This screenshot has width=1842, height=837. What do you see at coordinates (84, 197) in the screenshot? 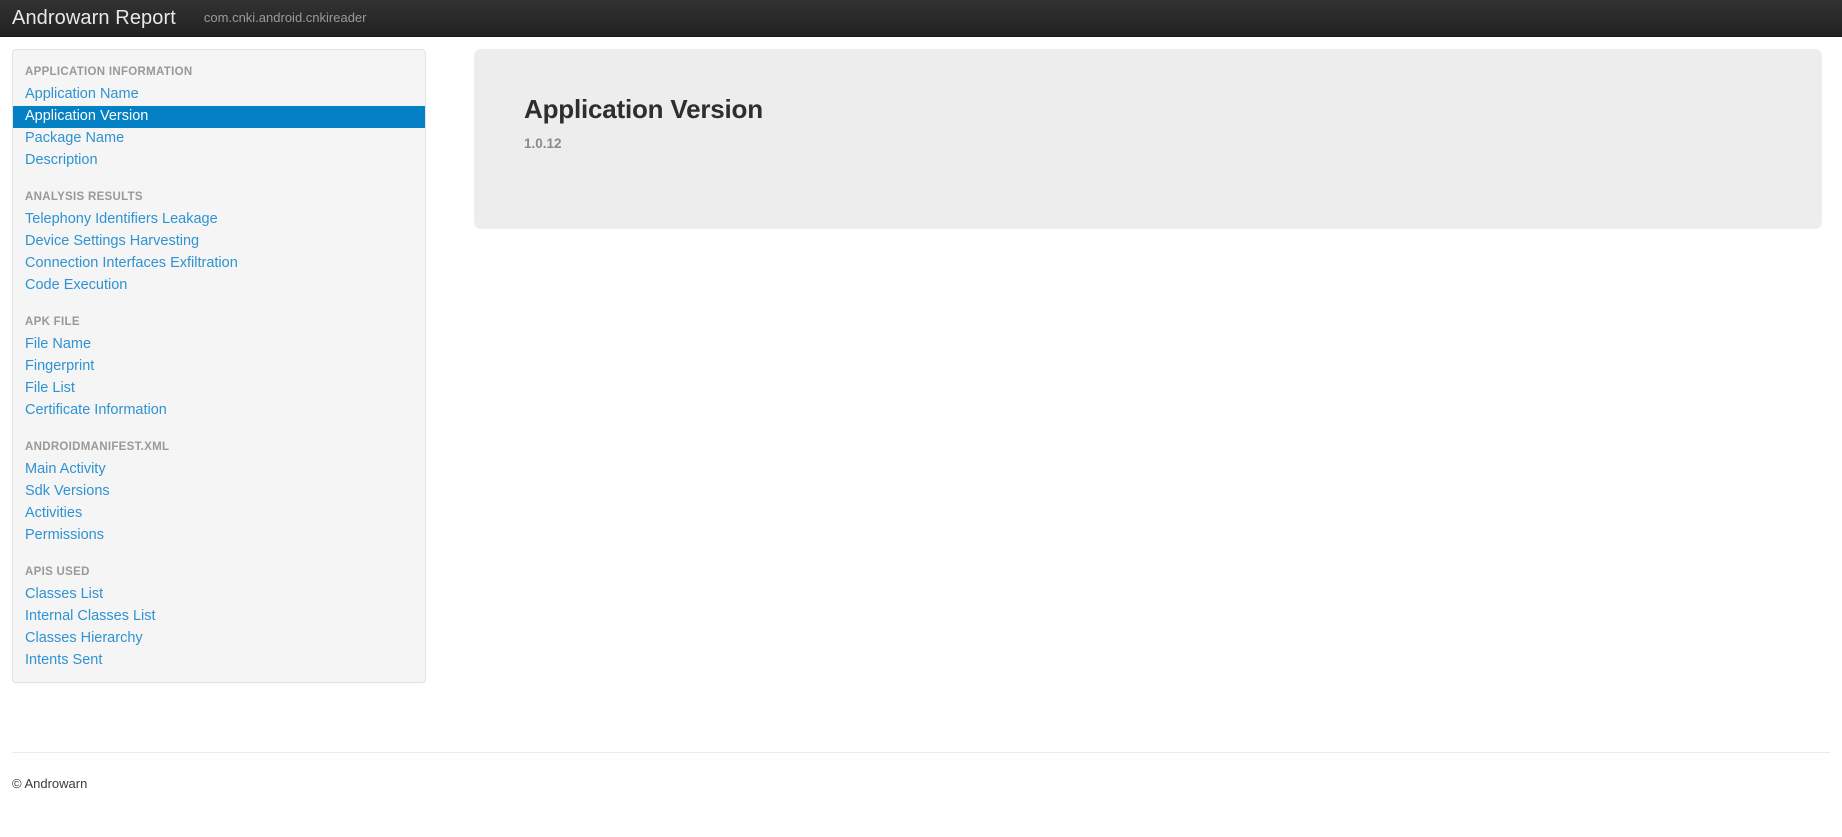
I see `sidebar-section-header: ANALYSIS RESULTS` at bounding box center [84, 197].